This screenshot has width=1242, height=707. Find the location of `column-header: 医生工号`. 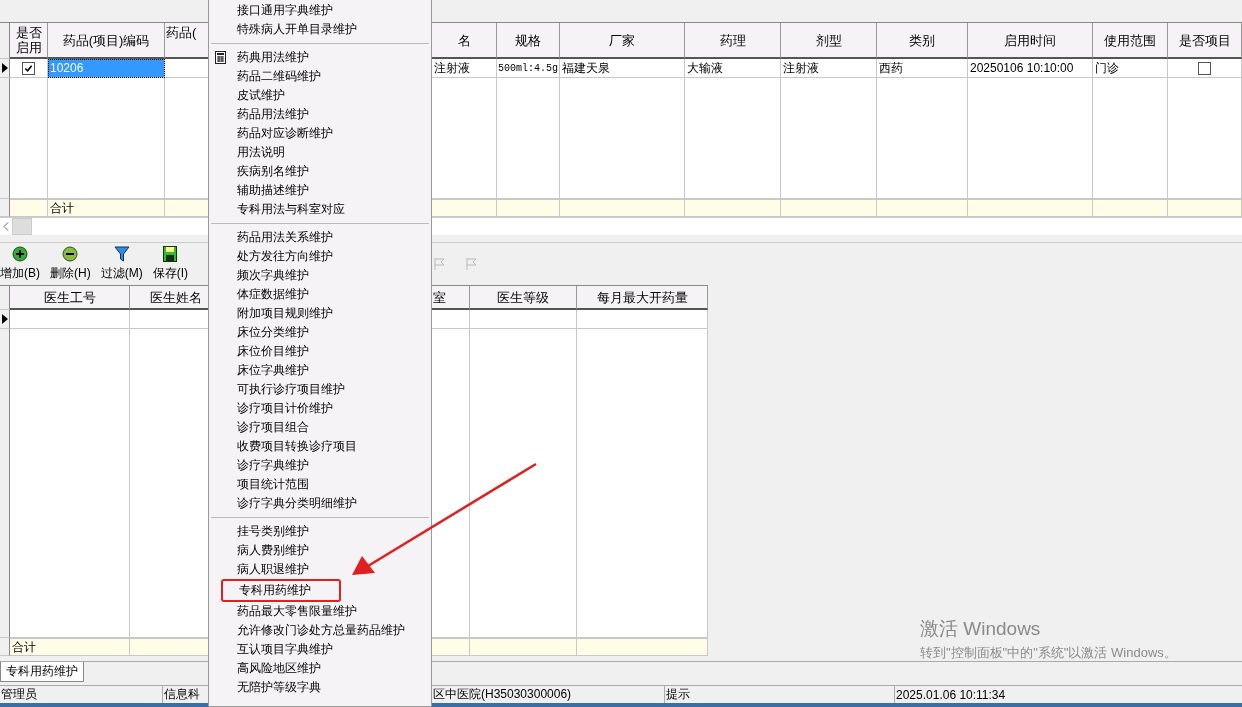

column-header: 医生工号 is located at coordinates (70, 298).